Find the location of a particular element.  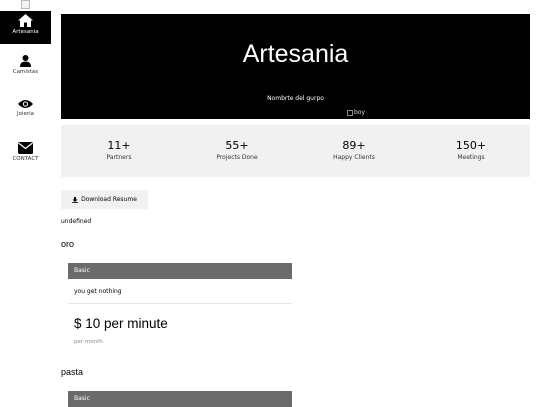

stat-projects: 55+ Projects Done is located at coordinates (237, 150).